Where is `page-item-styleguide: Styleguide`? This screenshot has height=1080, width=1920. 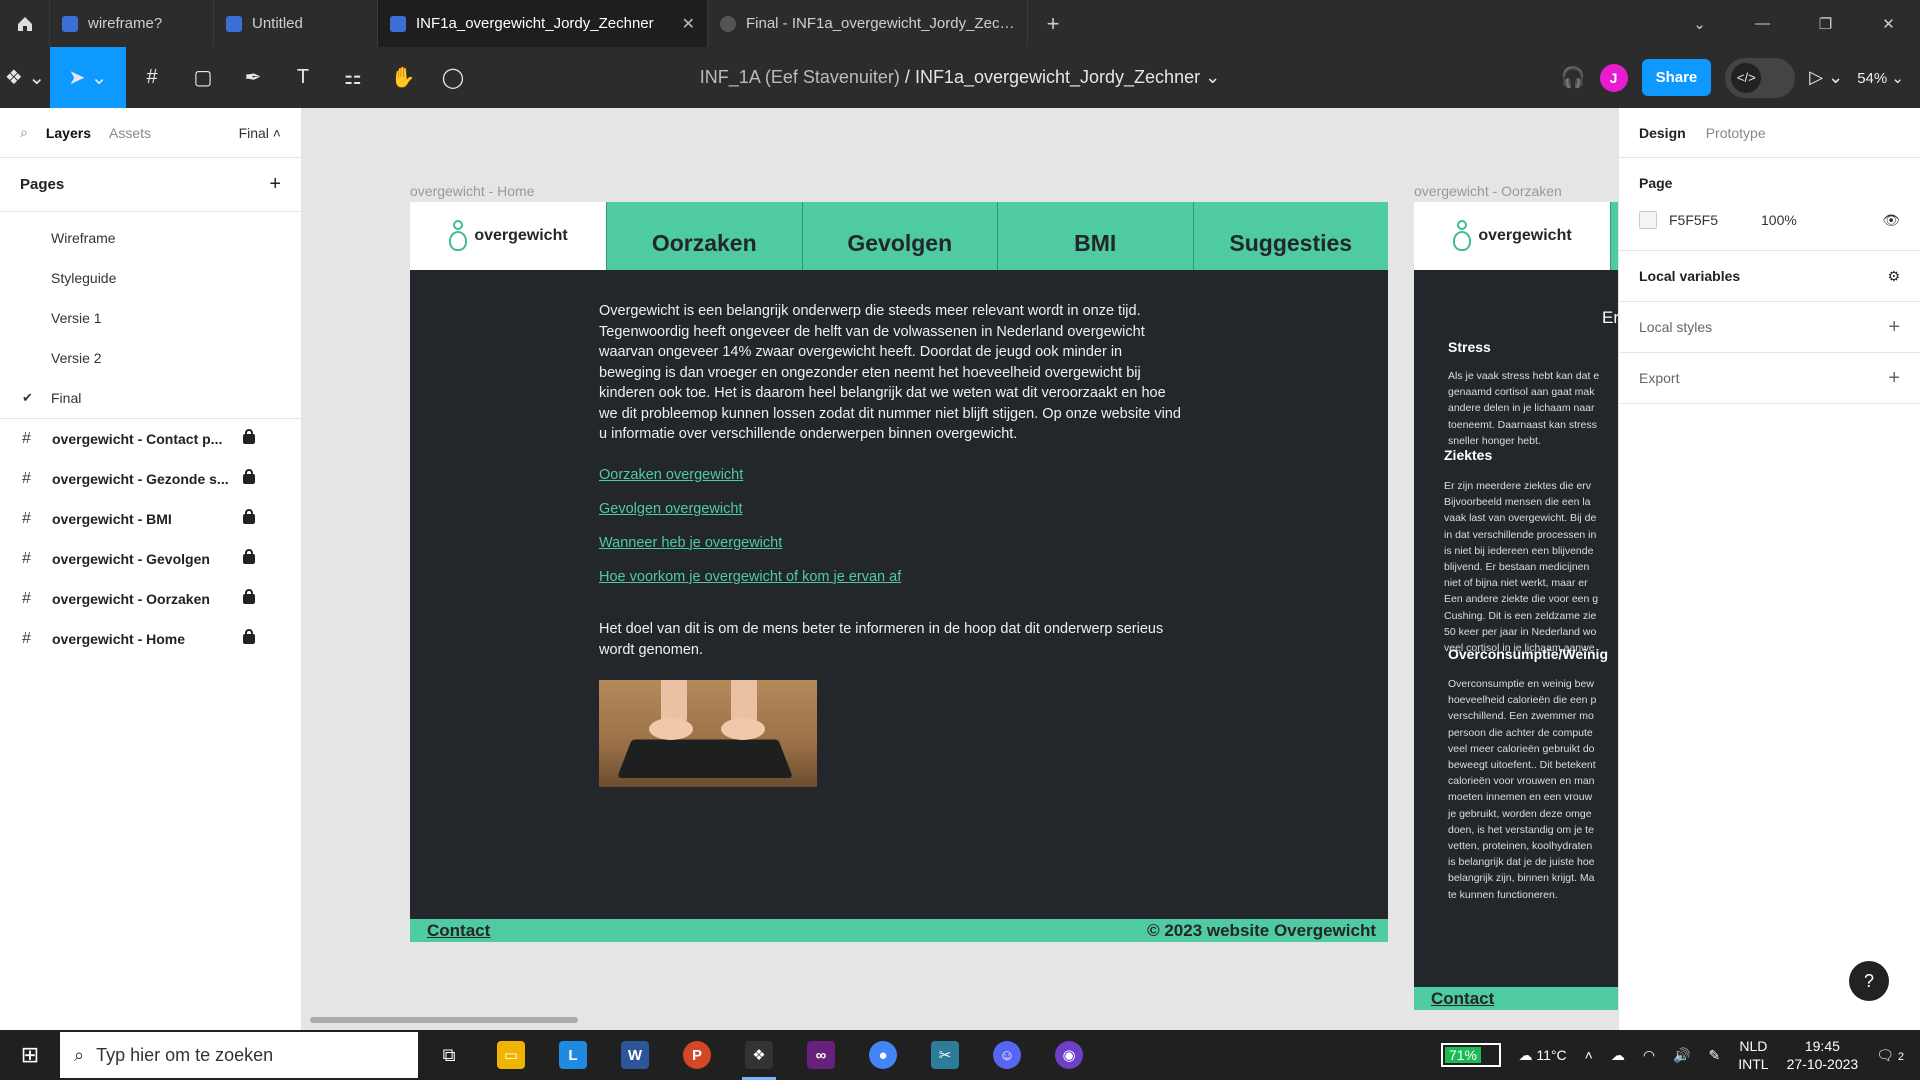 page-item-styleguide: Styleguide is located at coordinates (150, 278).